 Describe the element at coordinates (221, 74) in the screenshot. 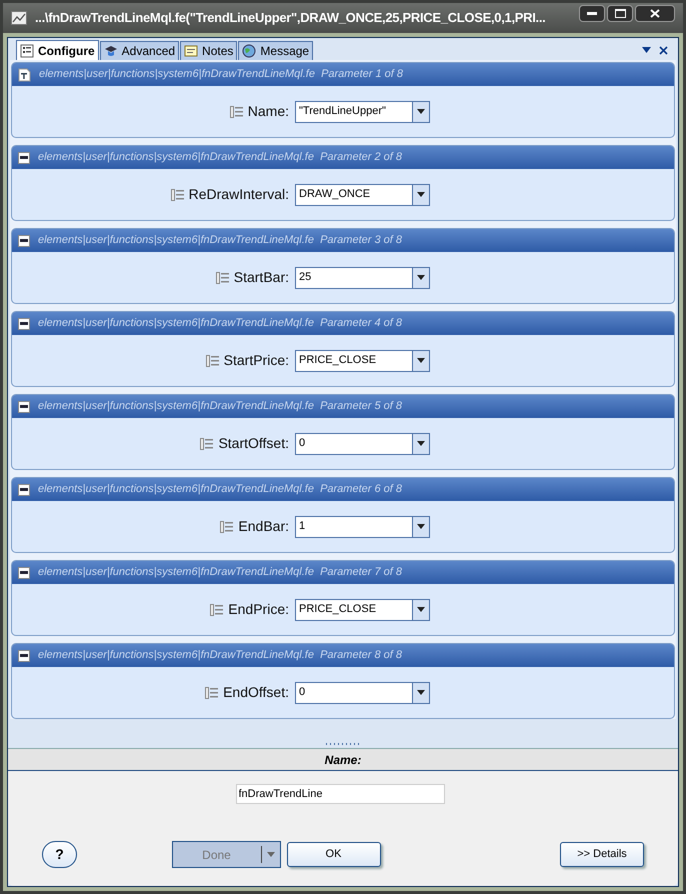

I see `panel-header-text: elements|user|functions|system6|fnDrawTrendLineMql.fe Parameter 1 of 8` at that location.